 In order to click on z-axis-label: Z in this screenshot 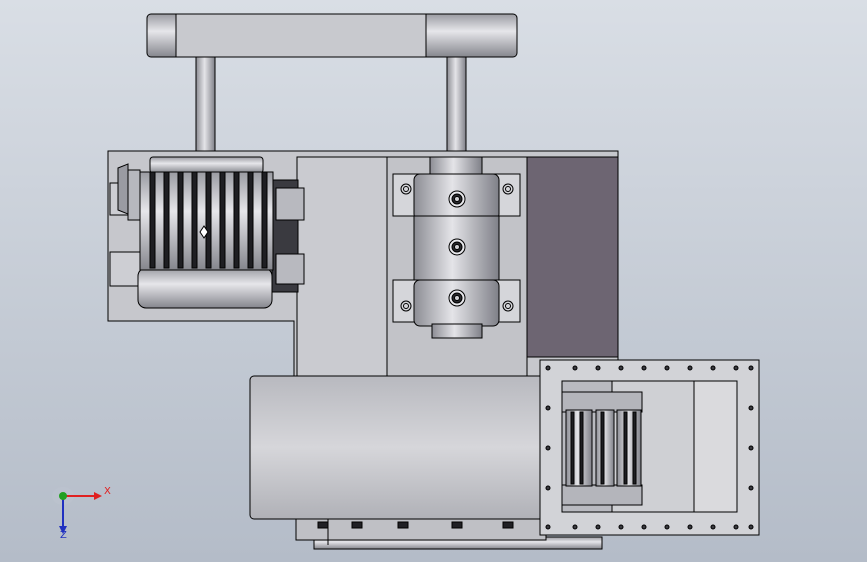, I will do `click(63, 535)`.